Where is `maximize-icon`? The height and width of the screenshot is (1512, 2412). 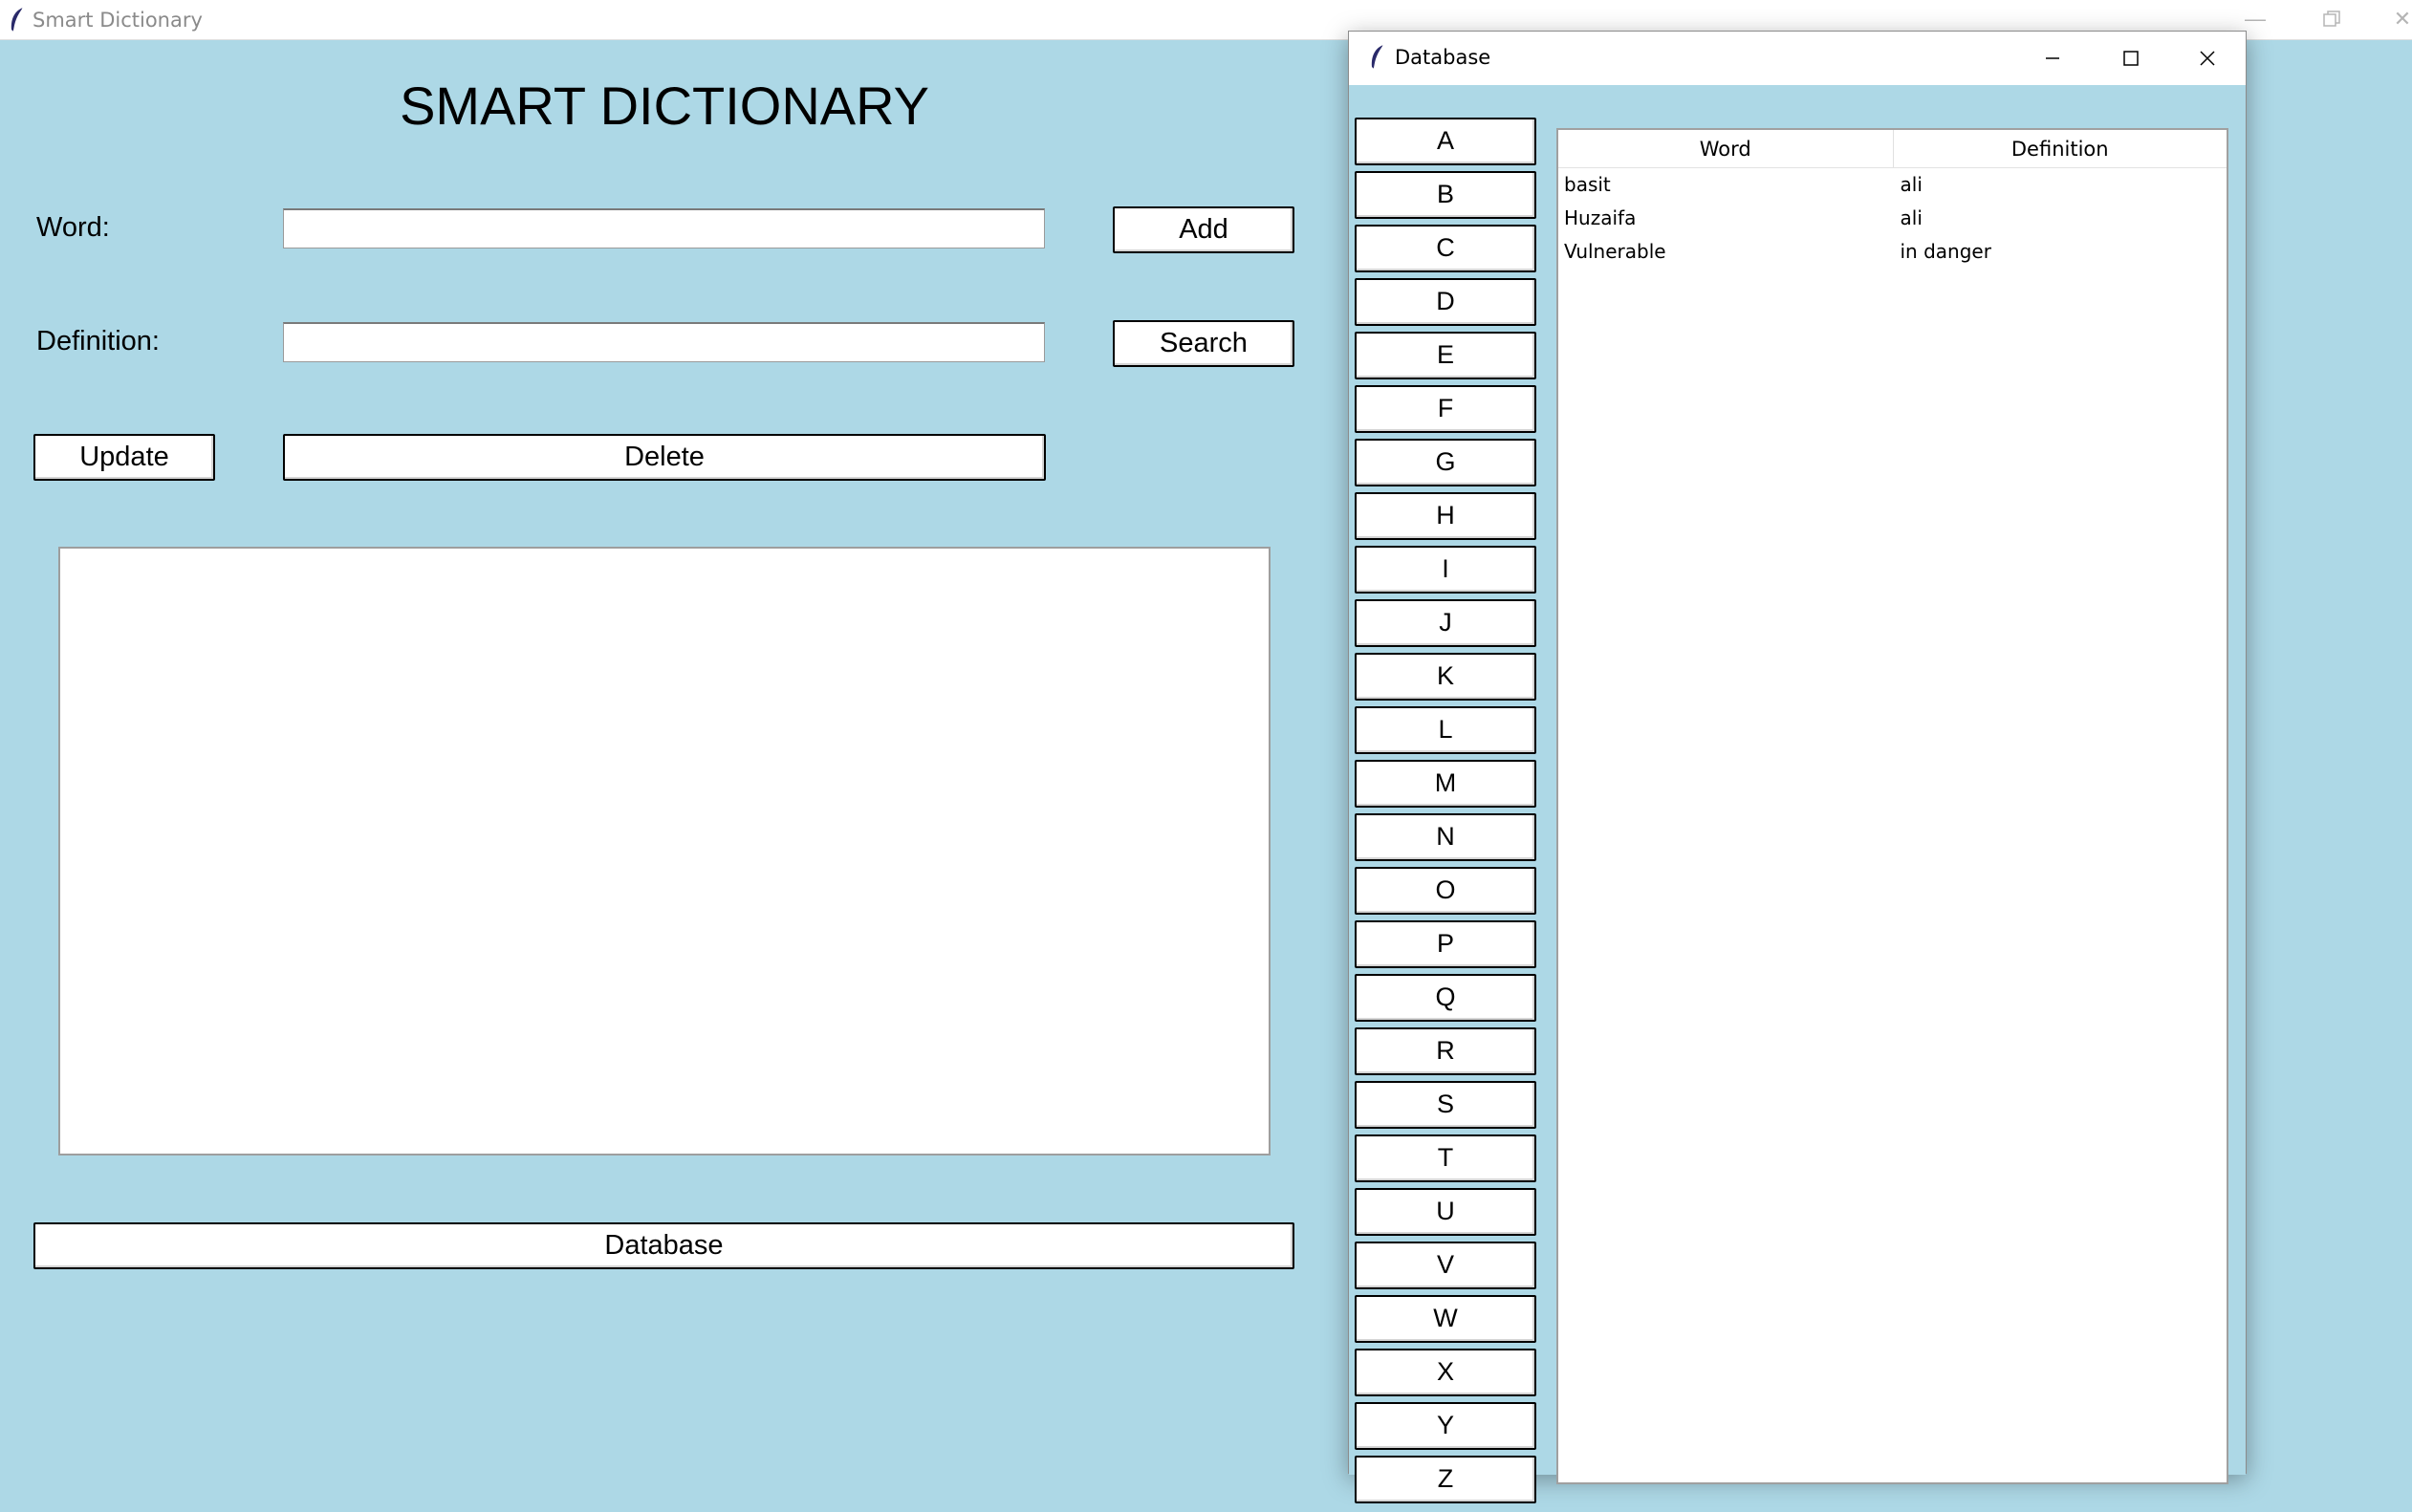
maximize-icon is located at coordinates (2131, 58).